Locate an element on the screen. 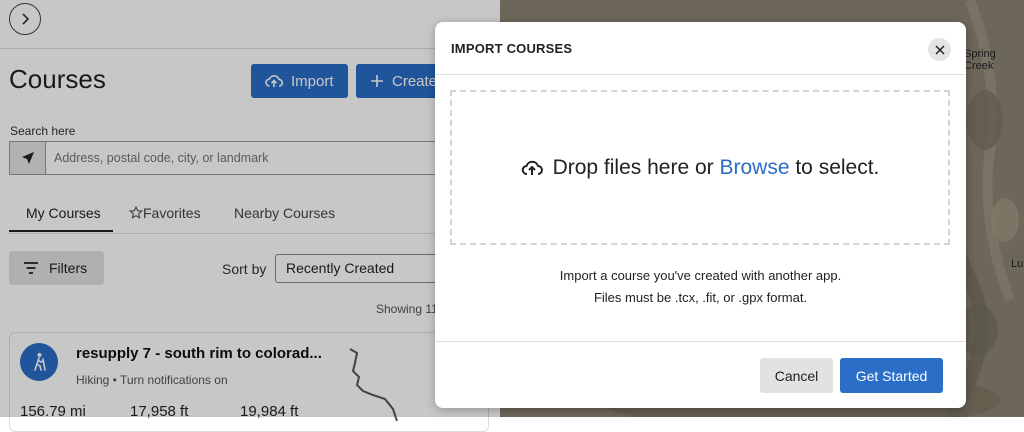  dialog-title: IMPORT COURSES is located at coordinates (512, 48).